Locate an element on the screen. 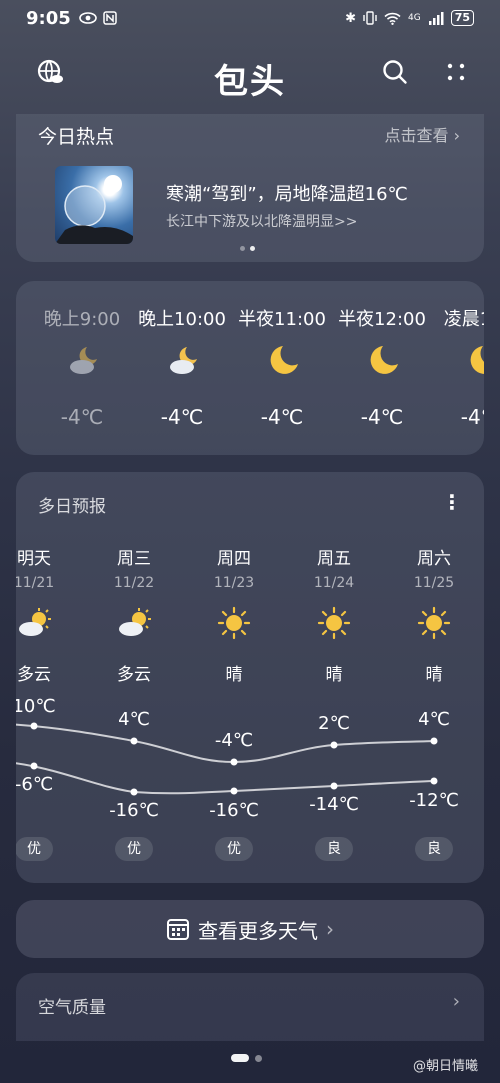 The image size is (500, 1083). day-high: 10℃ is located at coordinates (36, 706).